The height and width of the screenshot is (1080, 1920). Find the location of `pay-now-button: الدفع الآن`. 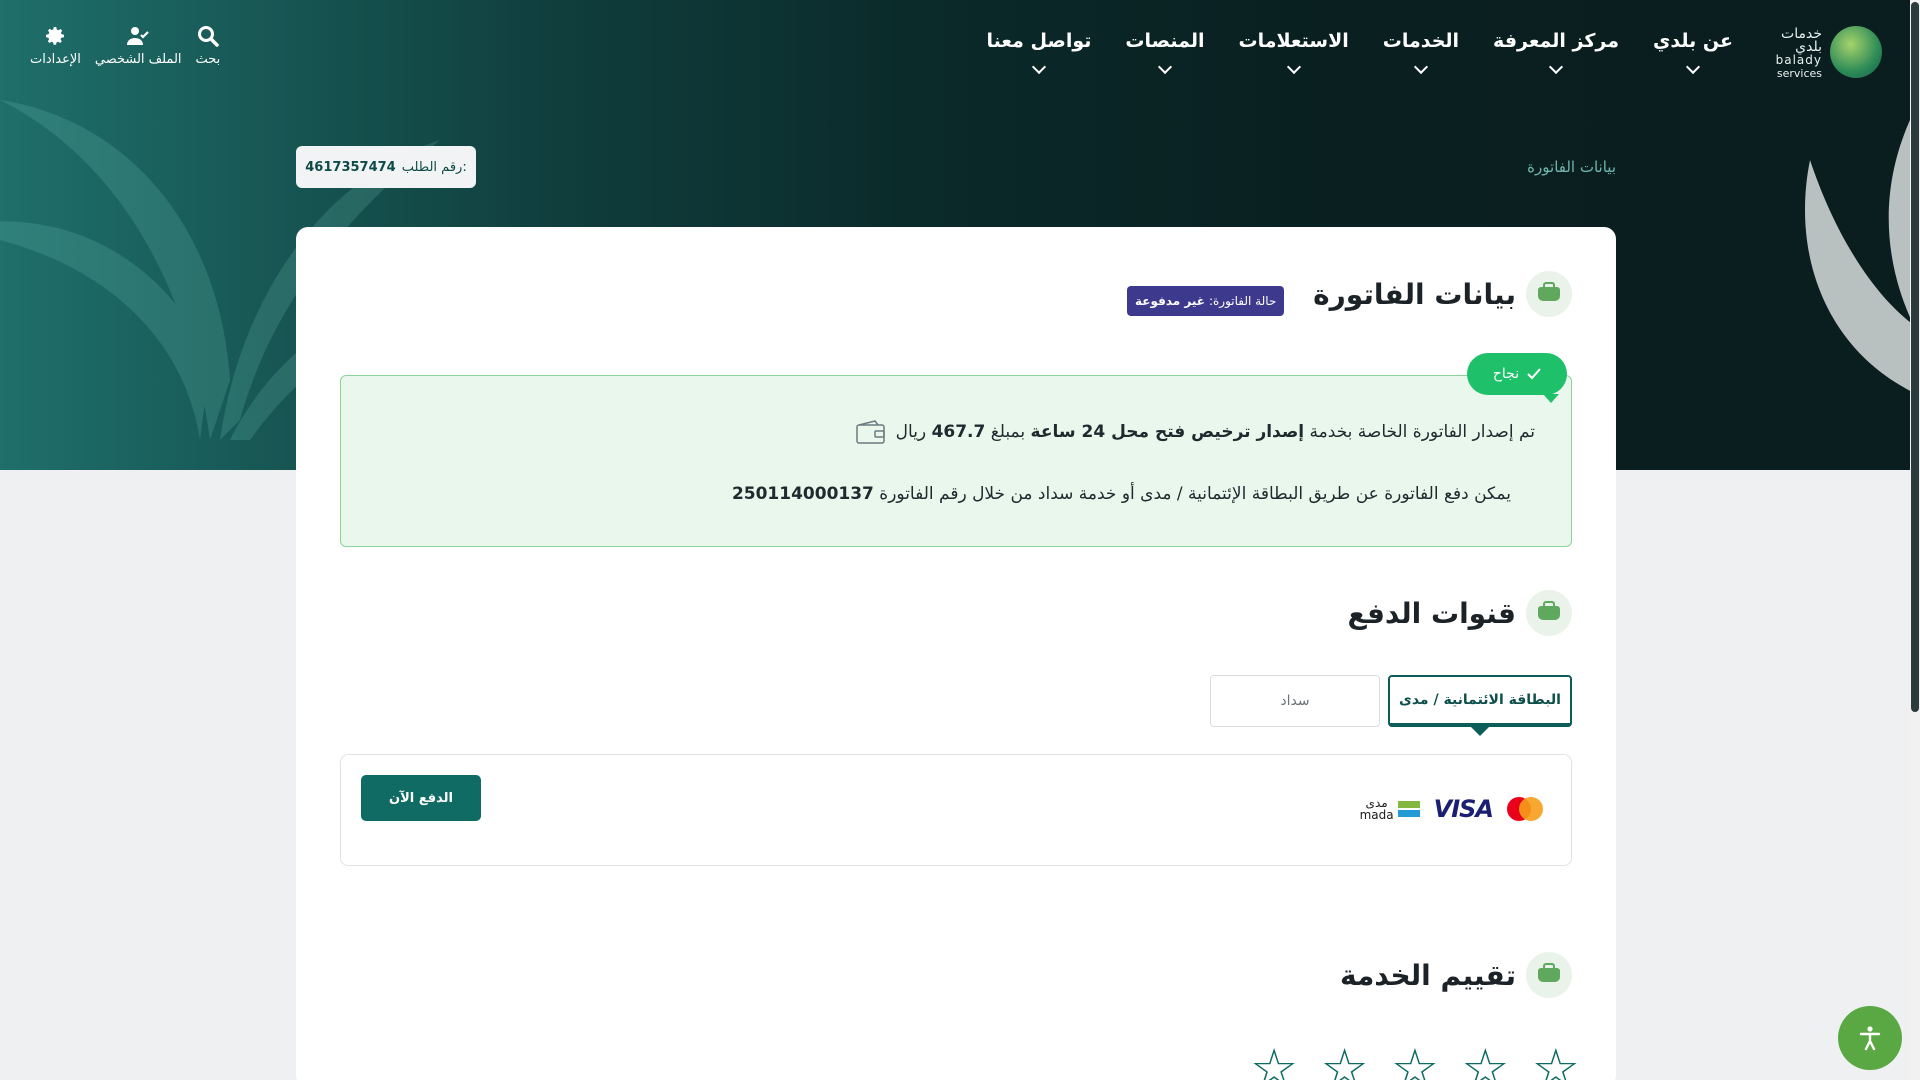

pay-now-button: الدفع الآن is located at coordinates (421, 798).